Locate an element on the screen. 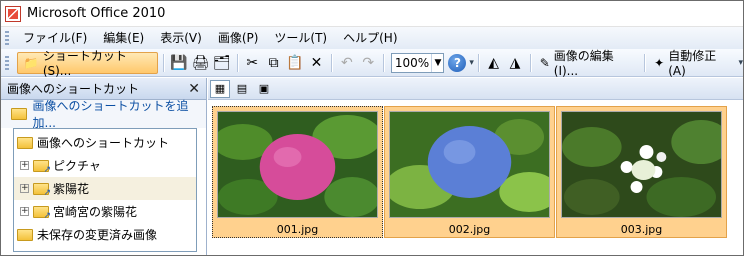 This screenshot has height=256, width=744. thumbnail-item: 003.jpg is located at coordinates (641, 172).